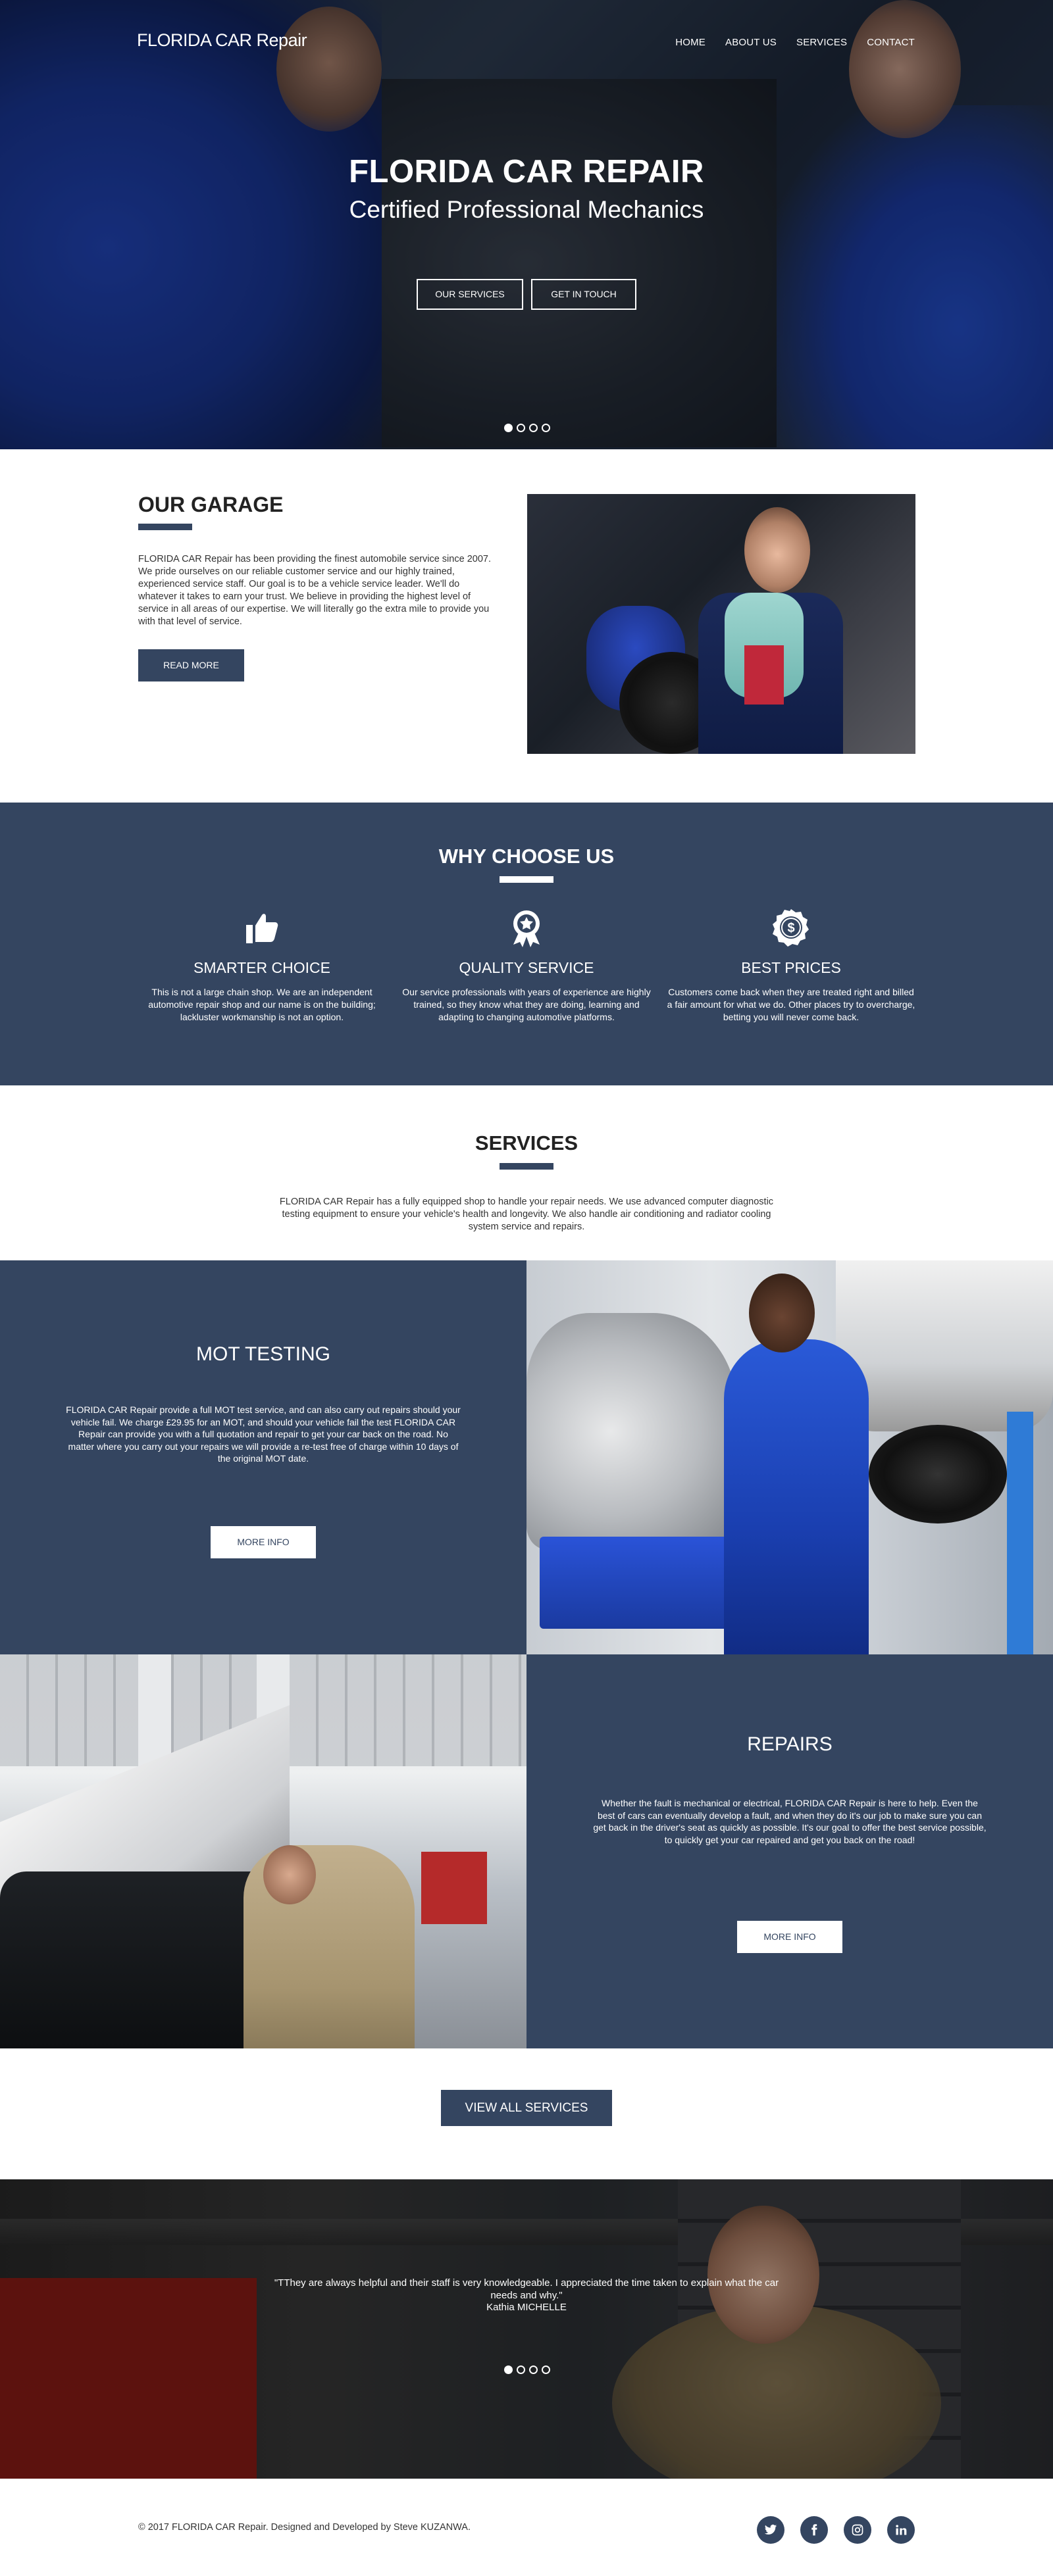 This screenshot has width=1053, height=2576. What do you see at coordinates (638, 1583) in the screenshot?
I see `photo-tool-cart` at bounding box center [638, 1583].